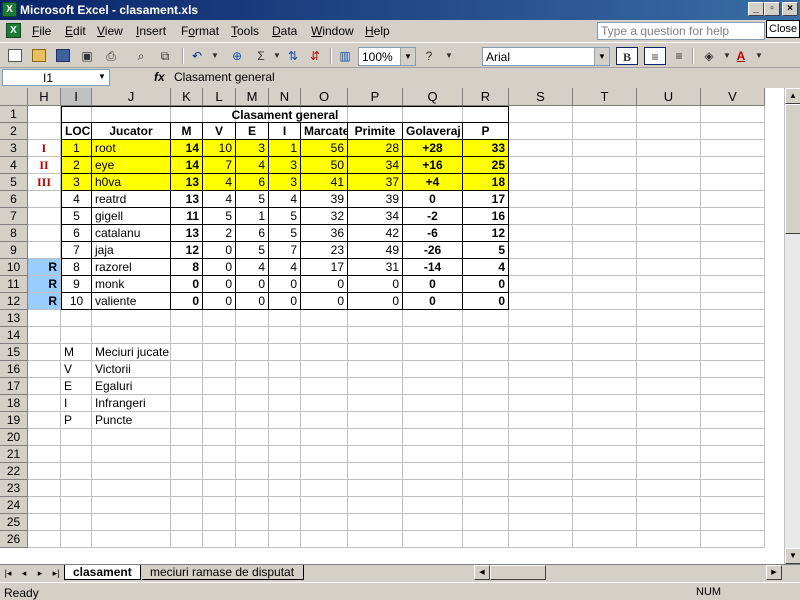  What do you see at coordinates (709, 56) in the screenshot?
I see `fill-color-icon: ◈` at bounding box center [709, 56].